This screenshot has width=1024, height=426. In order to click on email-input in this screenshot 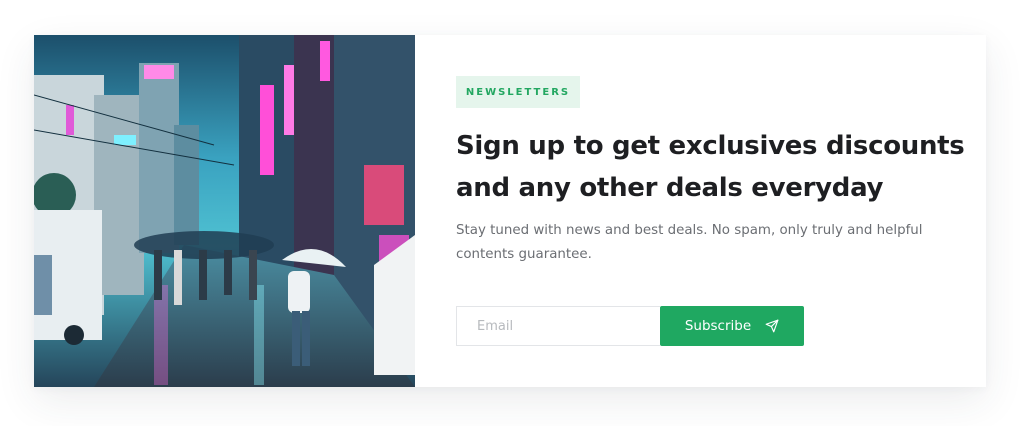, I will do `click(558, 326)`.